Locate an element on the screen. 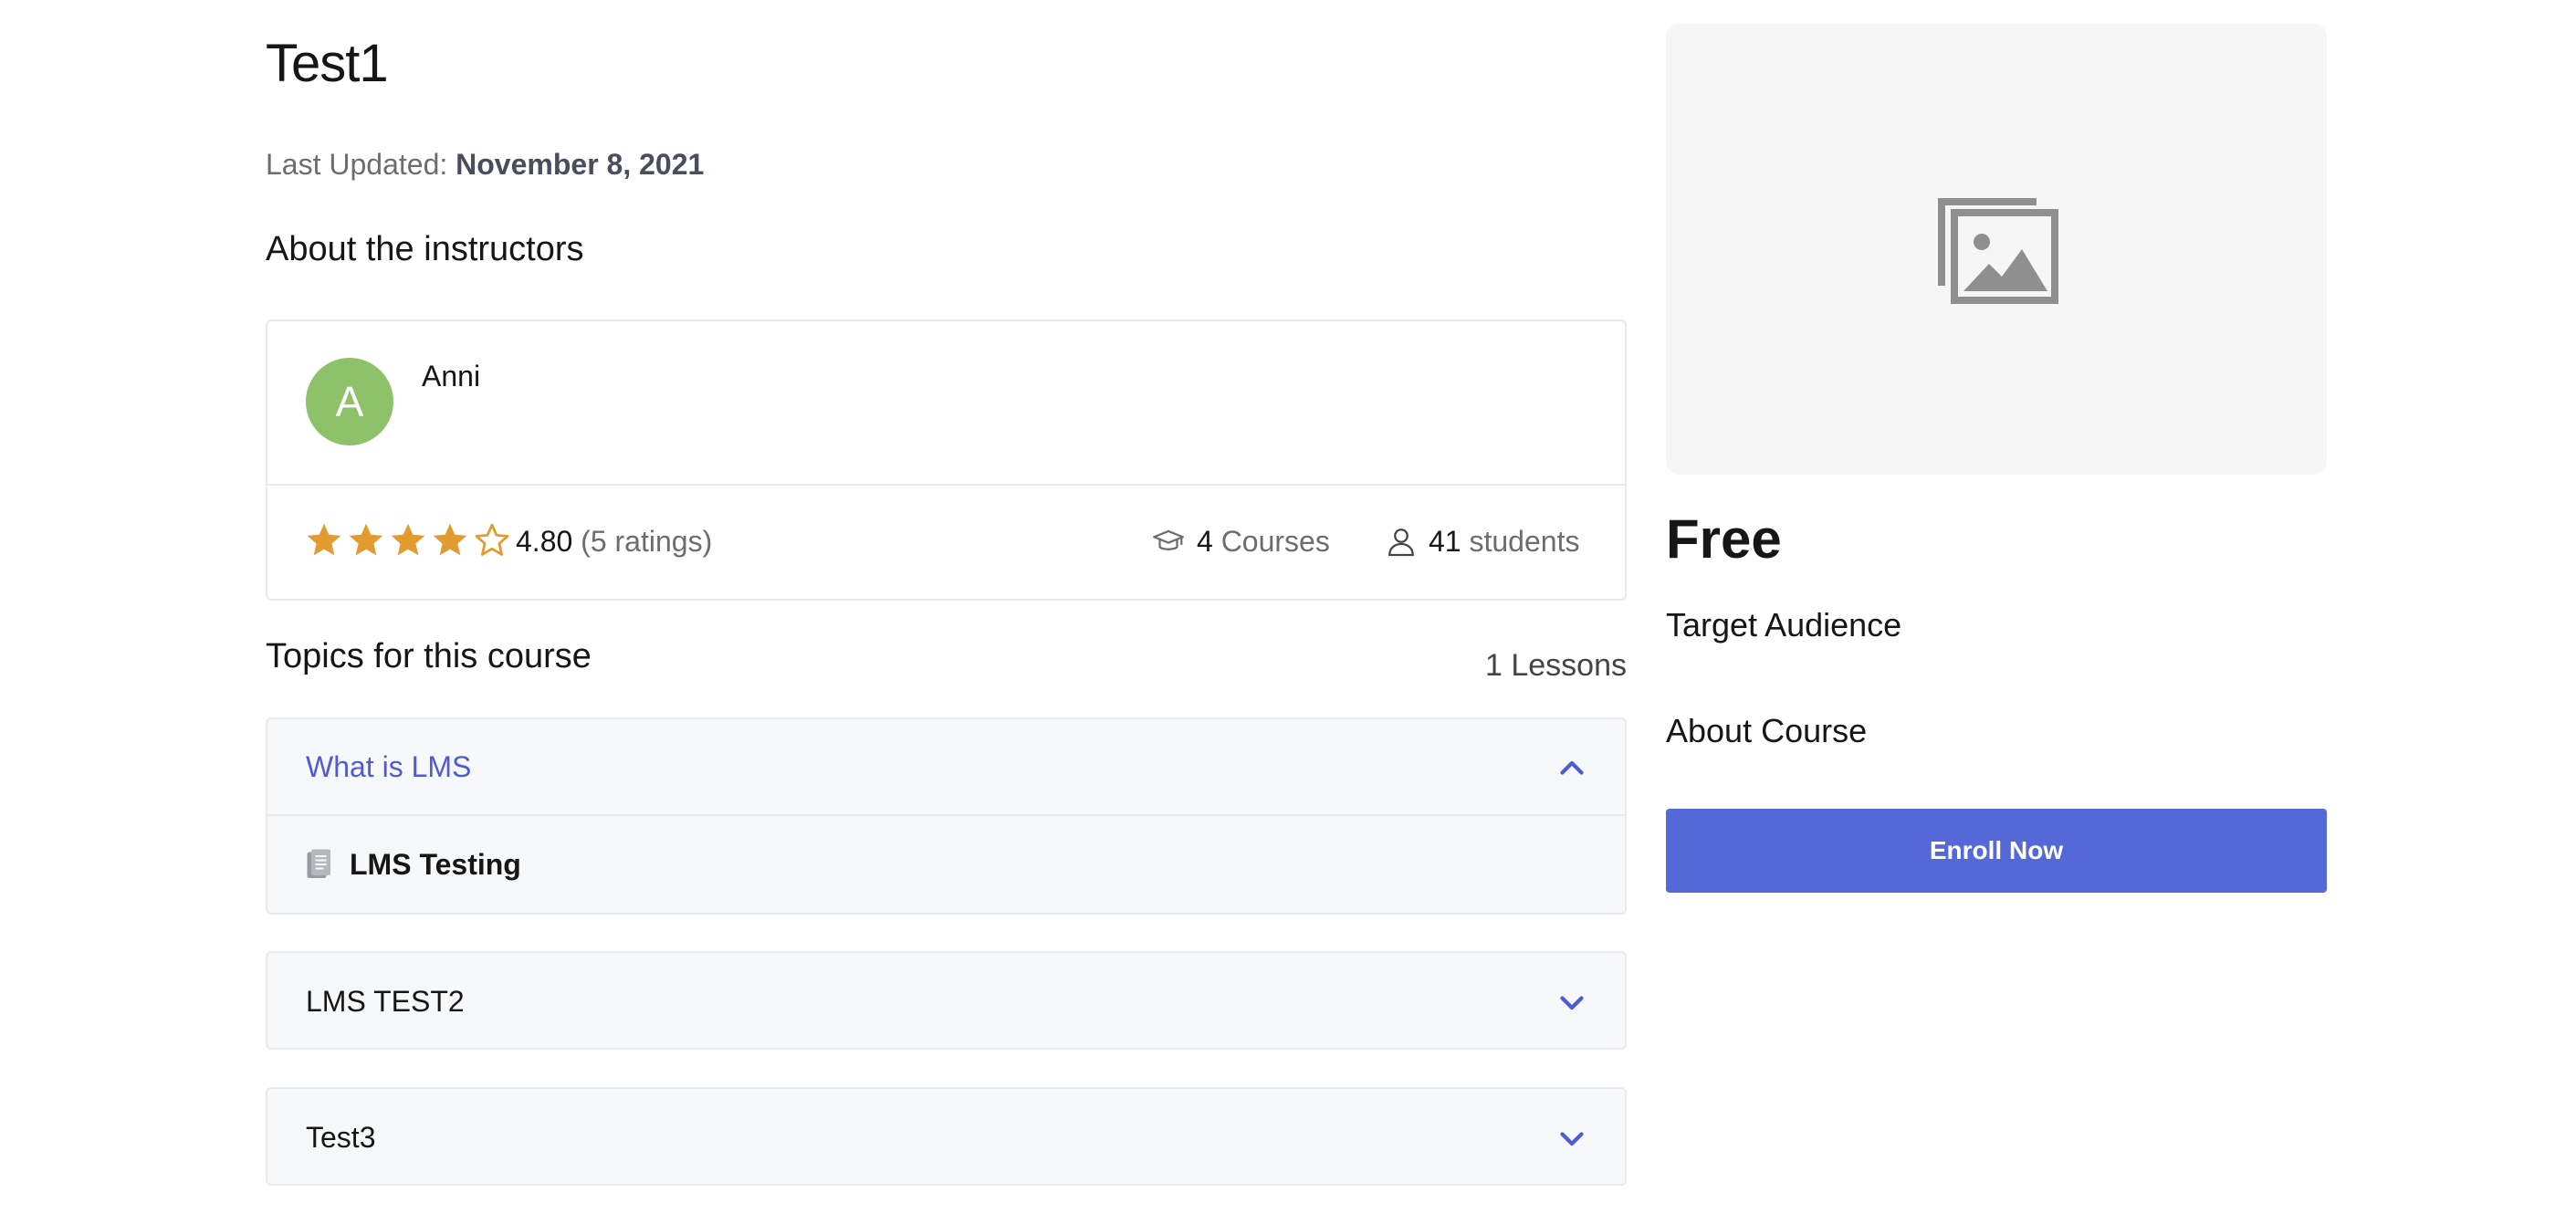 The height and width of the screenshot is (1214, 2576). image-placeholder-icon is located at coordinates (1998, 251).